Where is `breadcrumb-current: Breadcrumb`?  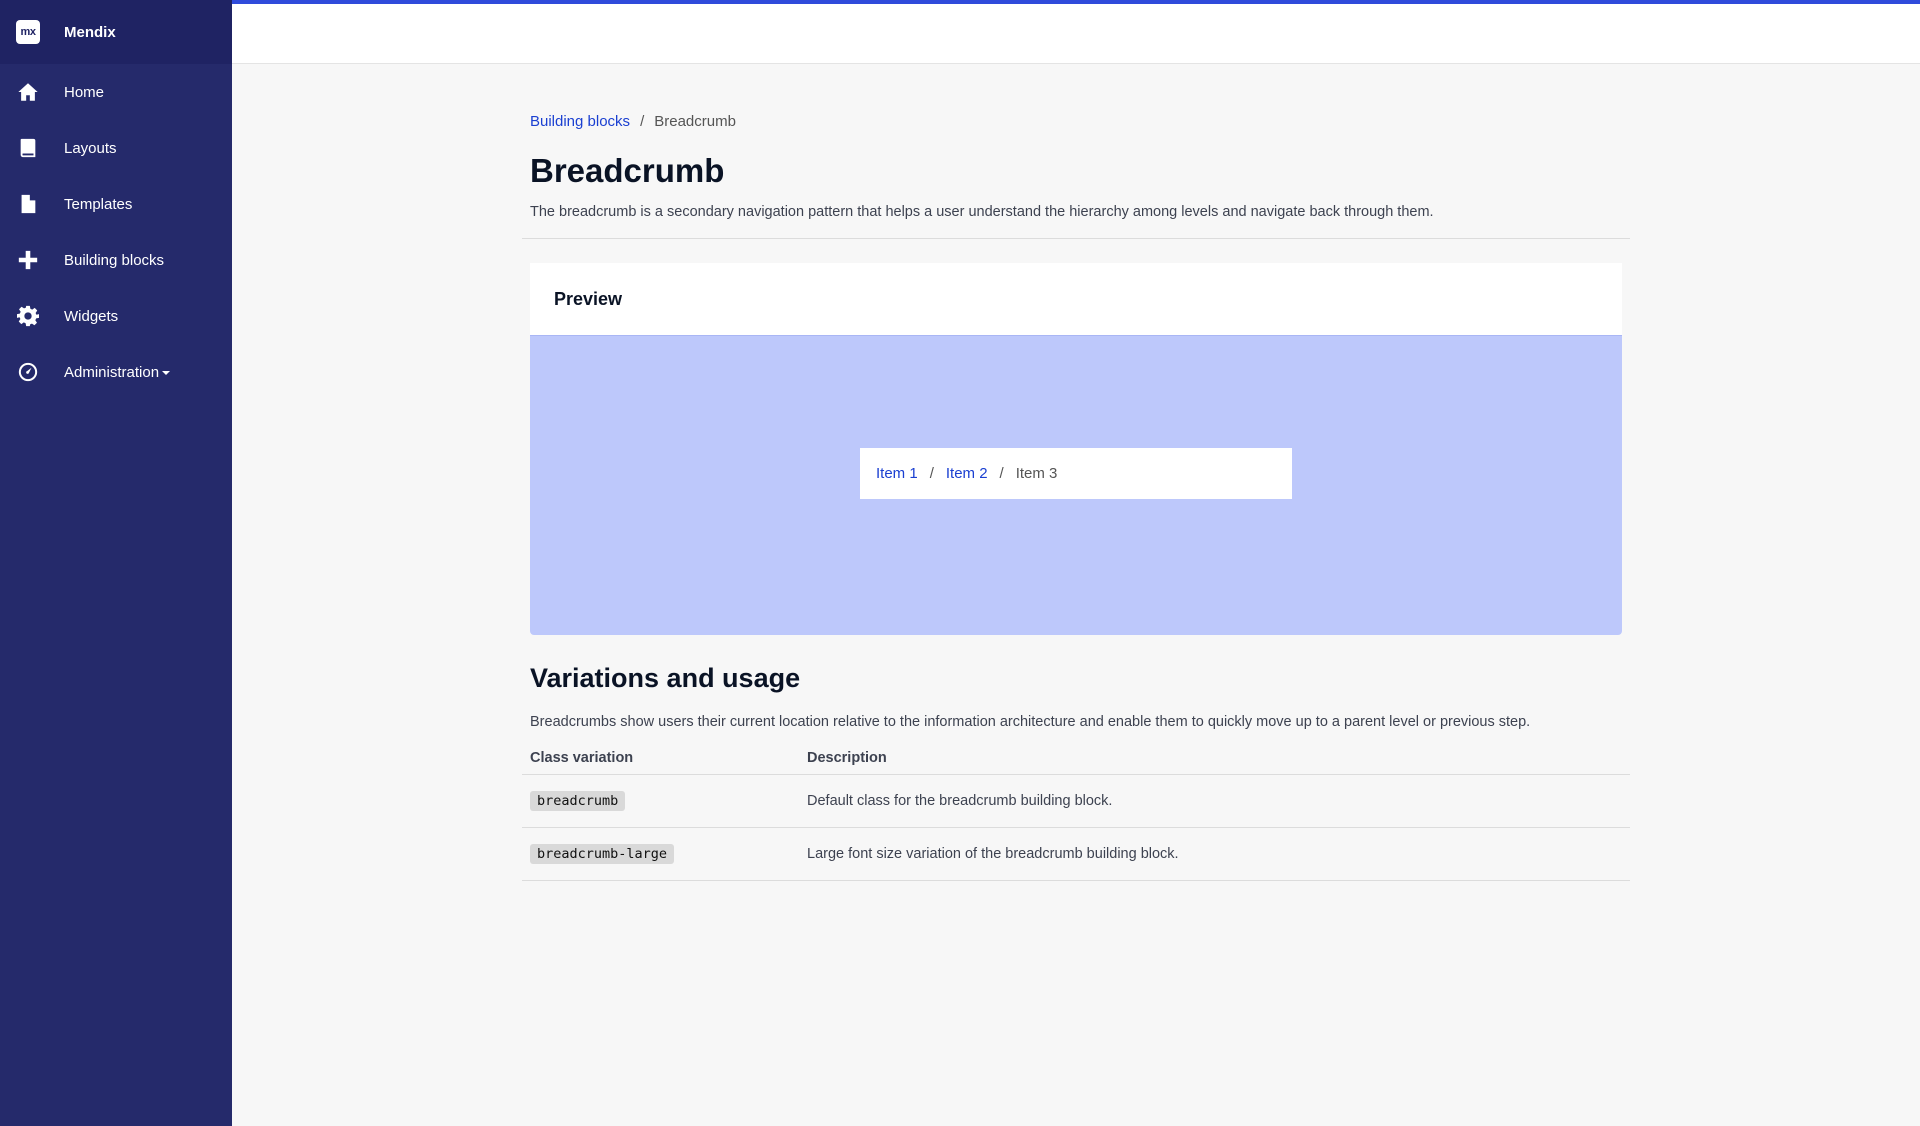
breadcrumb-current: Breadcrumb is located at coordinates (695, 121).